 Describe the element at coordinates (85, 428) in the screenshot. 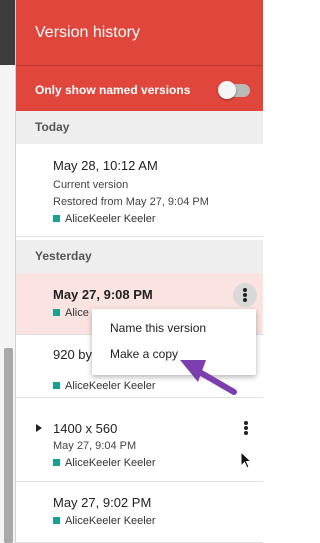

I see `version-title: 1400 x 560` at that location.